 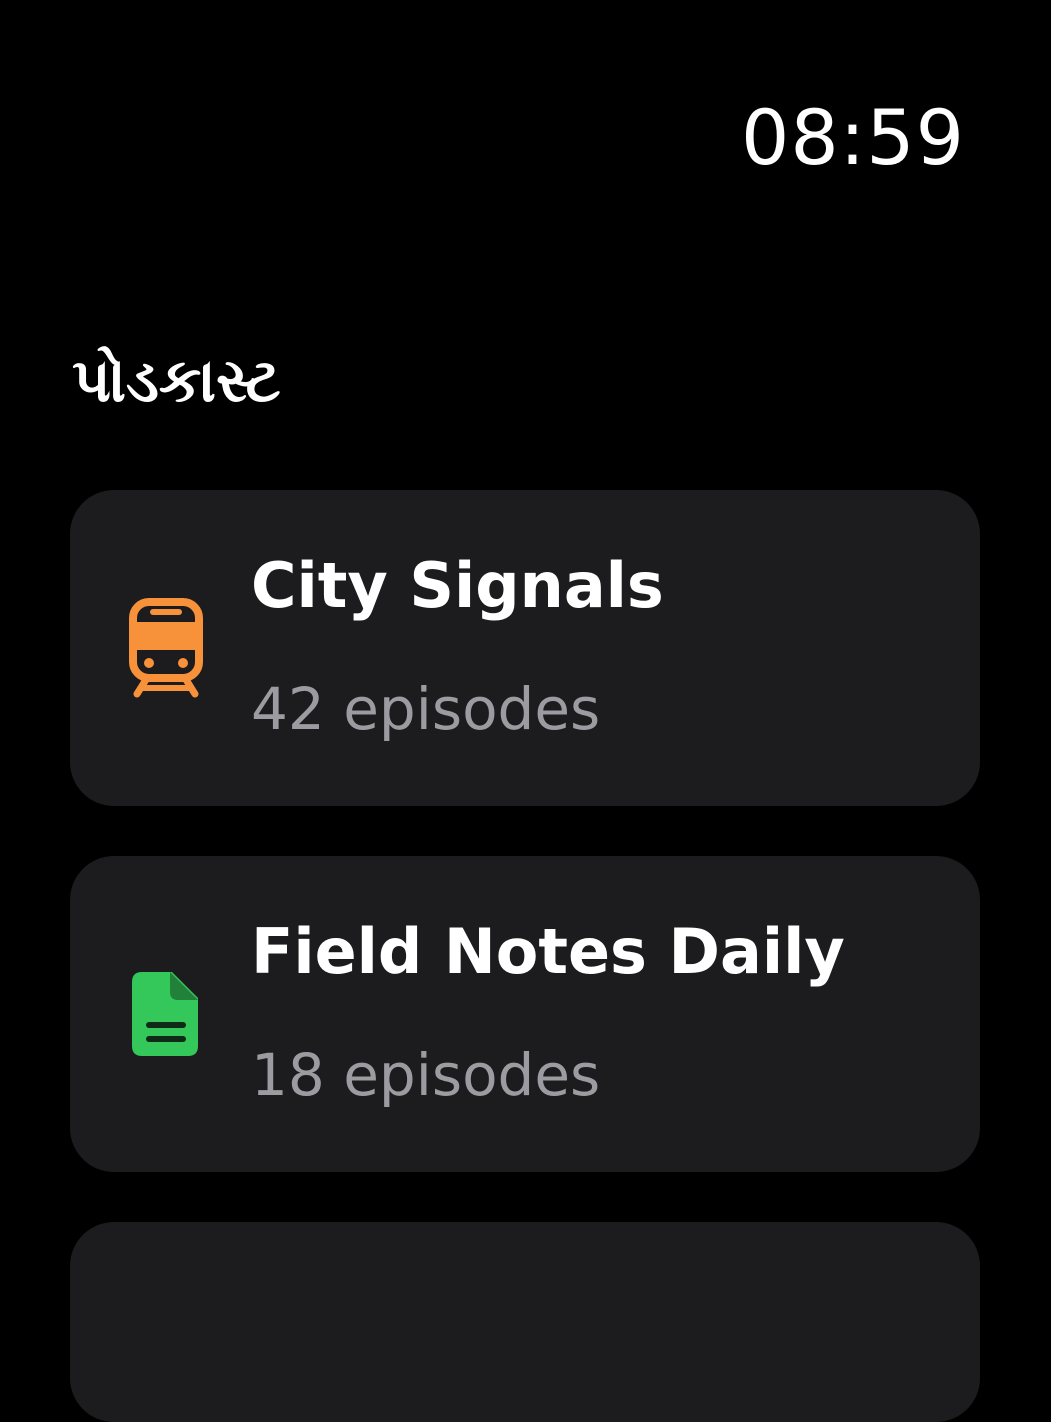 I want to click on status-time: 08:59, so click(x=852, y=137).